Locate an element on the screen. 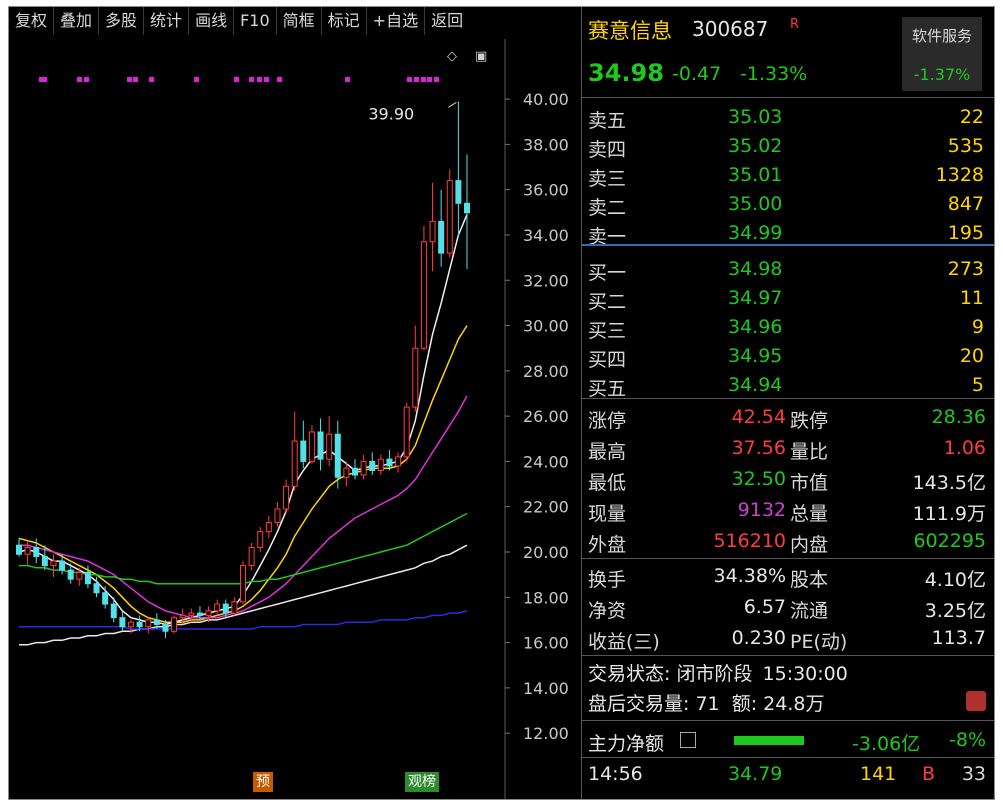 The image size is (1003, 810). toolbar-f10-button: F10 is located at coordinates (255, 21).